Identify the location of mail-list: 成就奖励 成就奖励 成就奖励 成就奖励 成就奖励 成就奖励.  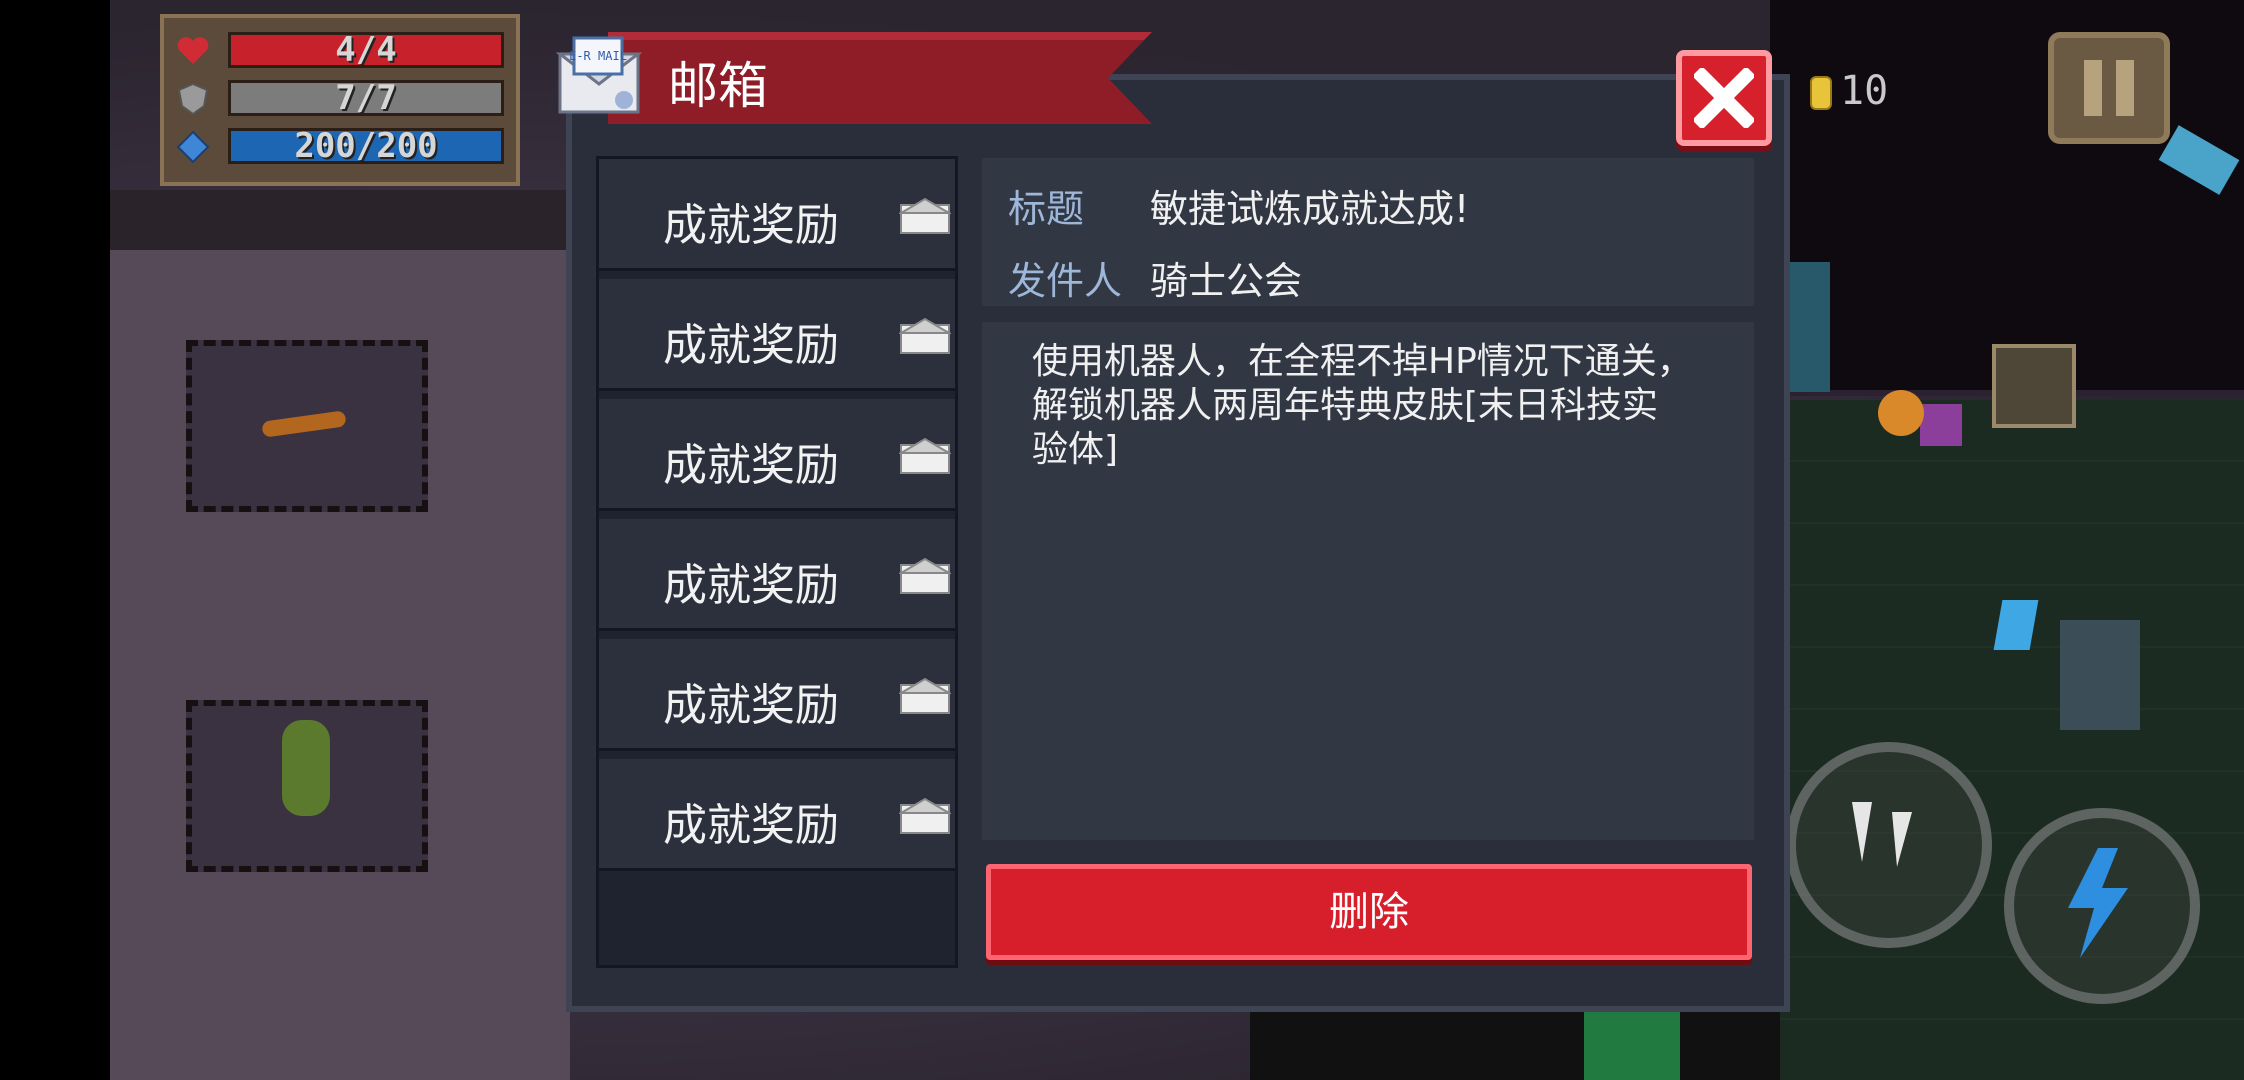
(777, 562).